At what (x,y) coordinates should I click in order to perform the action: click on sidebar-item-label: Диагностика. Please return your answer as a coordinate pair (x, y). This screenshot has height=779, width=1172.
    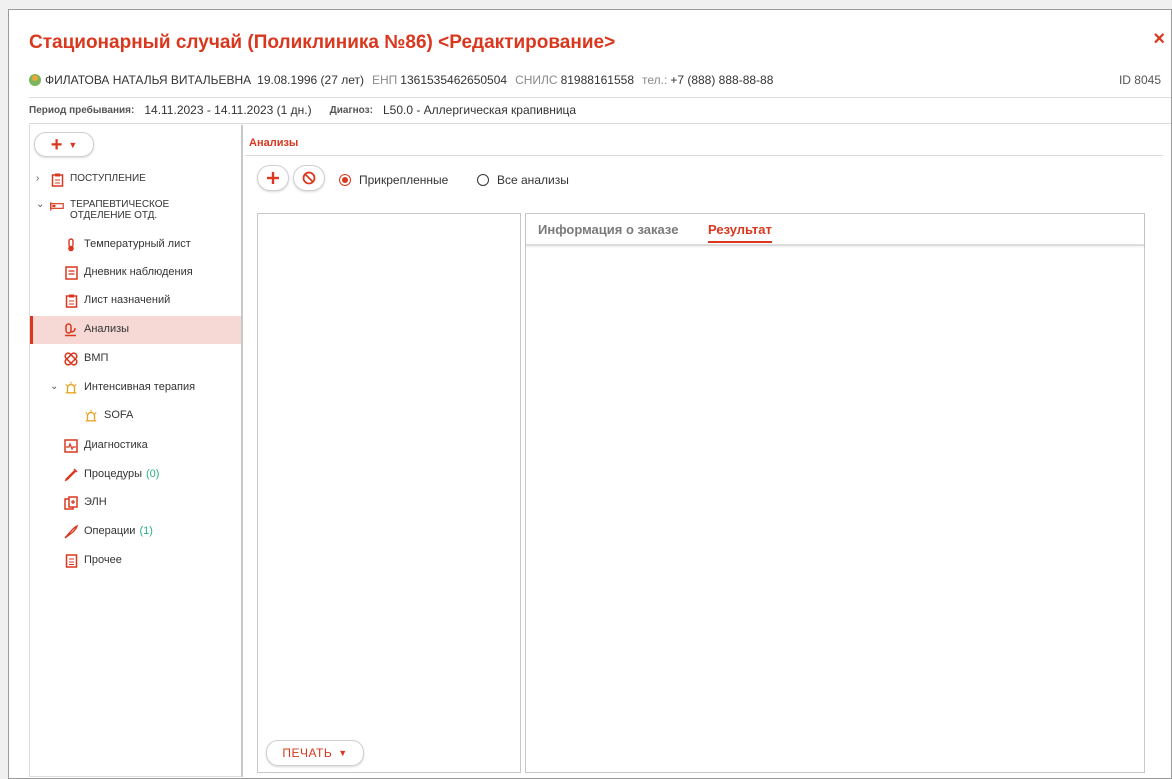
    Looking at the image, I should click on (116, 445).